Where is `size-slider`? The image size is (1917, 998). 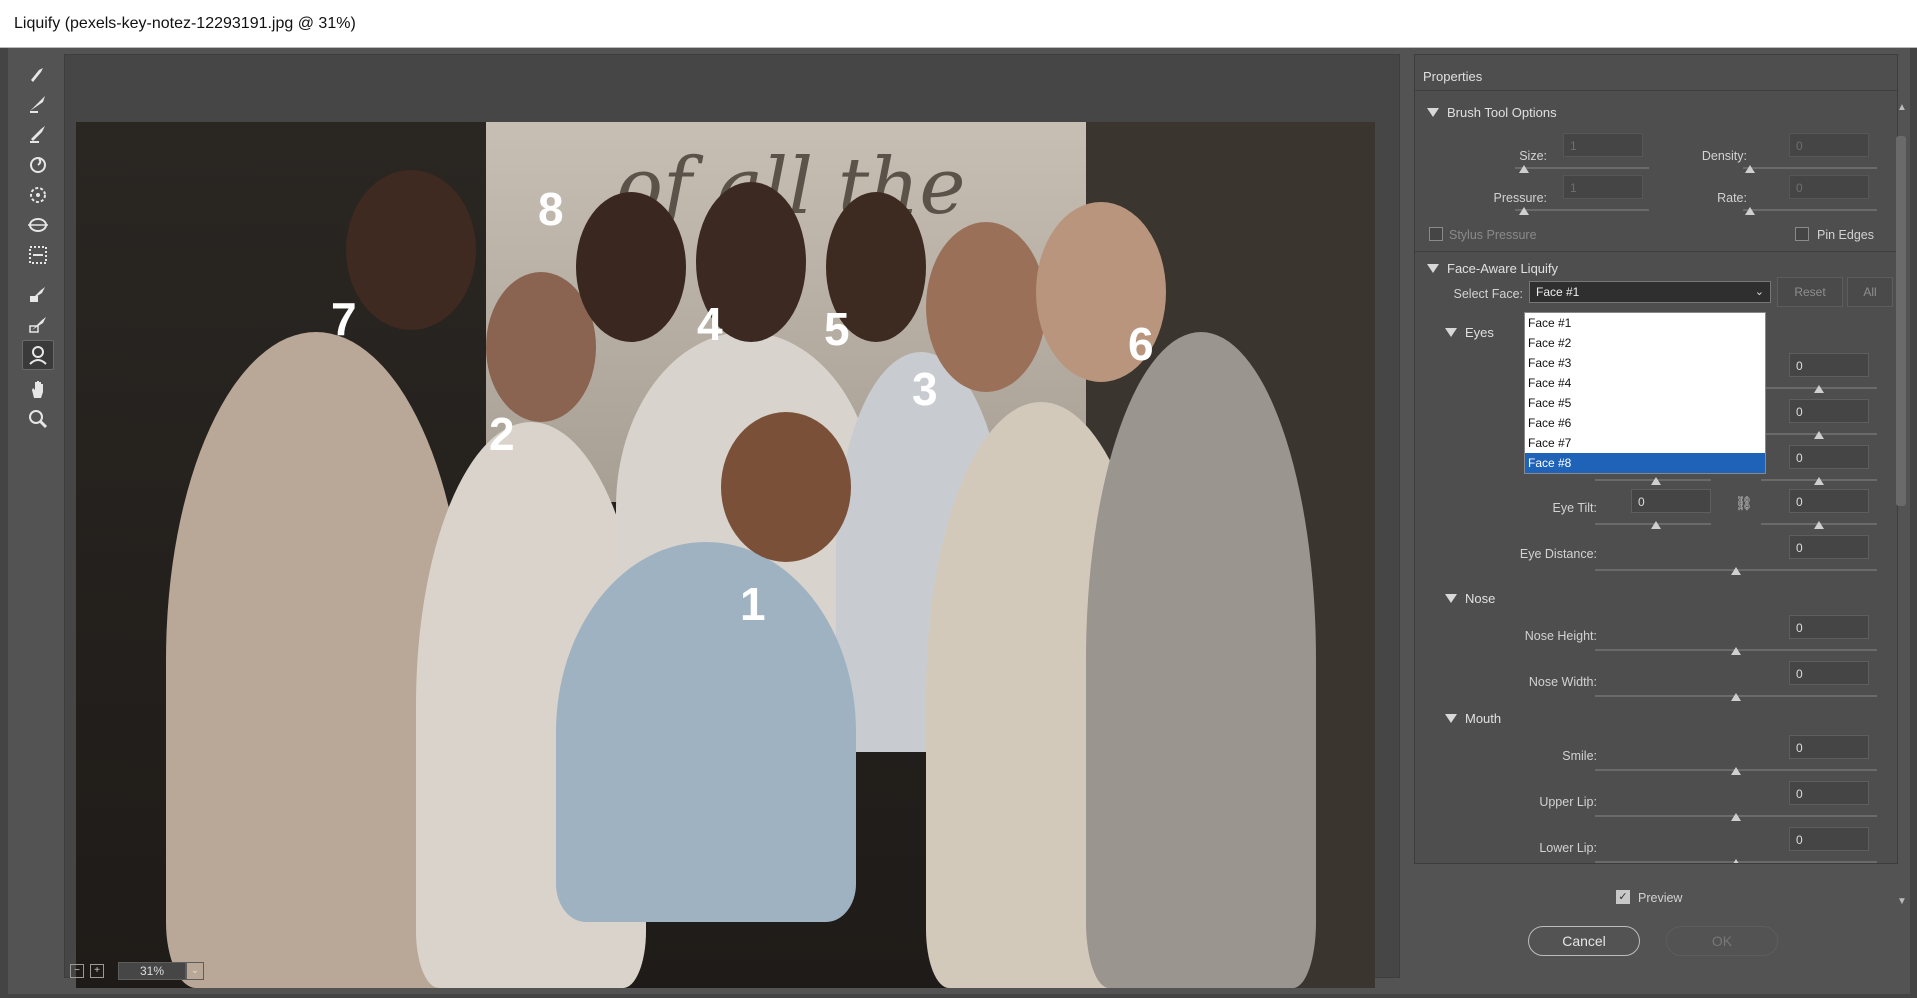 size-slider is located at coordinates (1582, 168).